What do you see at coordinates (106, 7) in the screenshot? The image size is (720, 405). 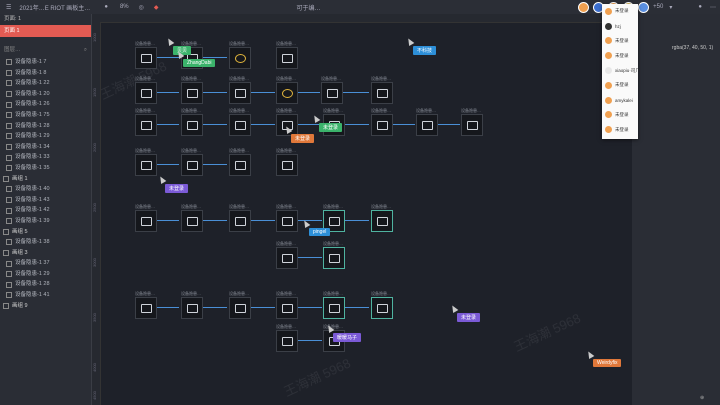 I see `undo-icon: ●` at bounding box center [106, 7].